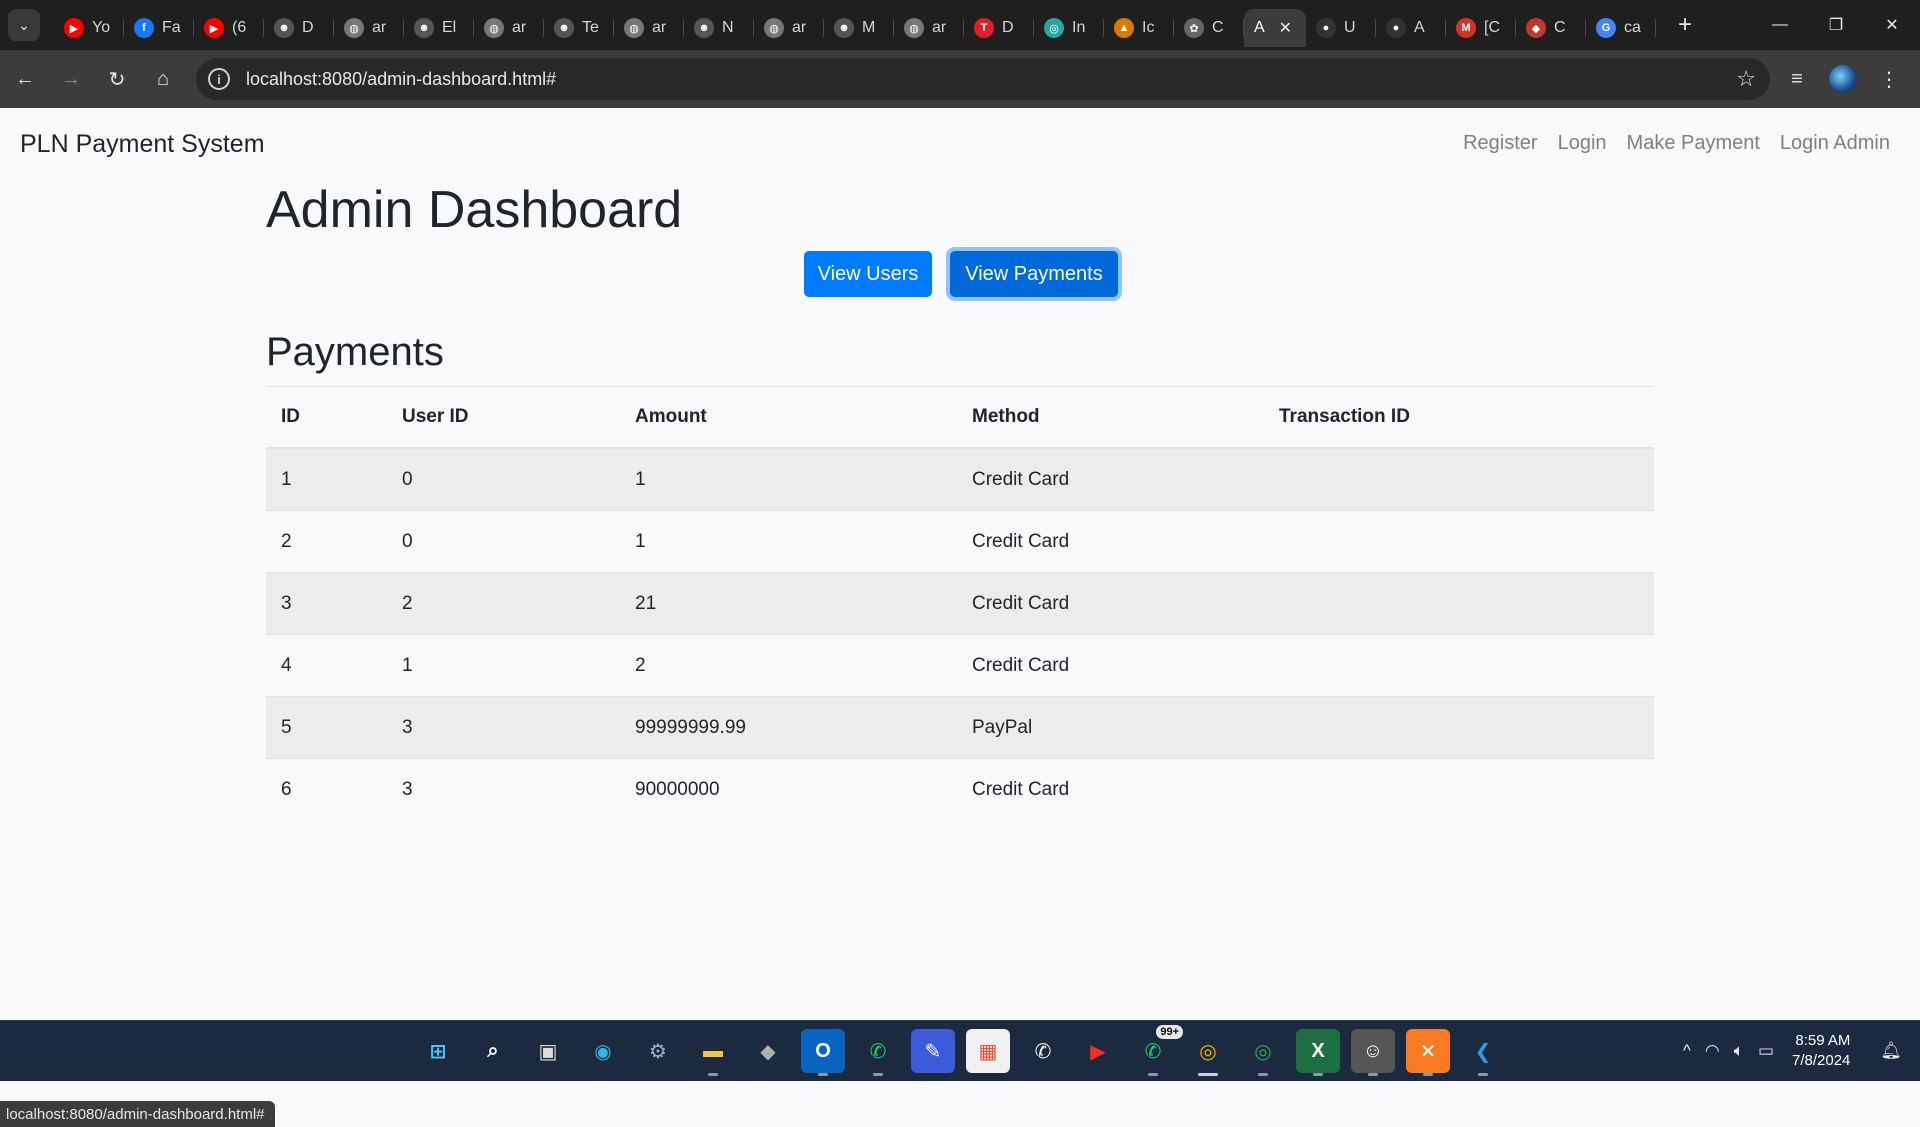  What do you see at coordinates (1889, 79) in the screenshot?
I see `menu-kebab-icon: ⋮` at bounding box center [1889, 79].